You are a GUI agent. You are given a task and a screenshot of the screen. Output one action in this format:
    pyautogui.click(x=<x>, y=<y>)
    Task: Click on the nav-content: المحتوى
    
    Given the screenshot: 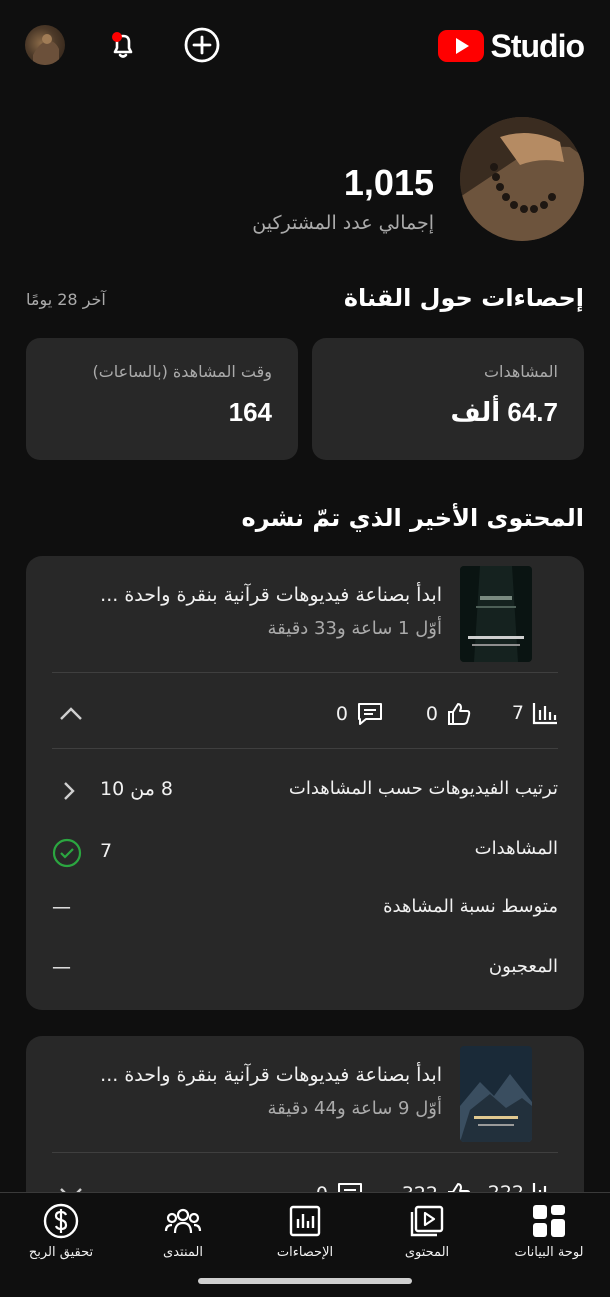 What is the action you would take?
    pyautogui.click(x=427, y=1230)
    